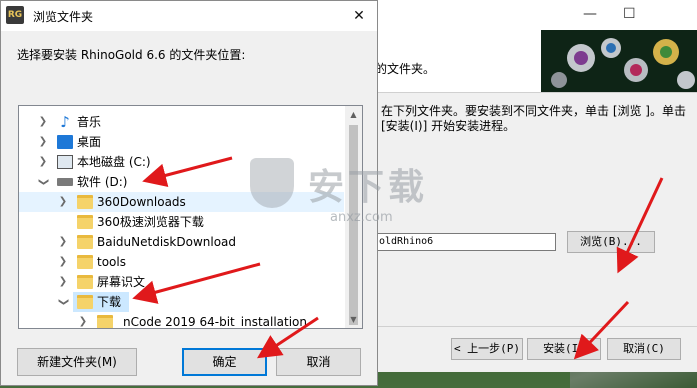 The width and height of the screenshot is (697, 388). Describe the element at coordinates (65, 162) in the screenshot. I see `pc-drive-icon` at that location.